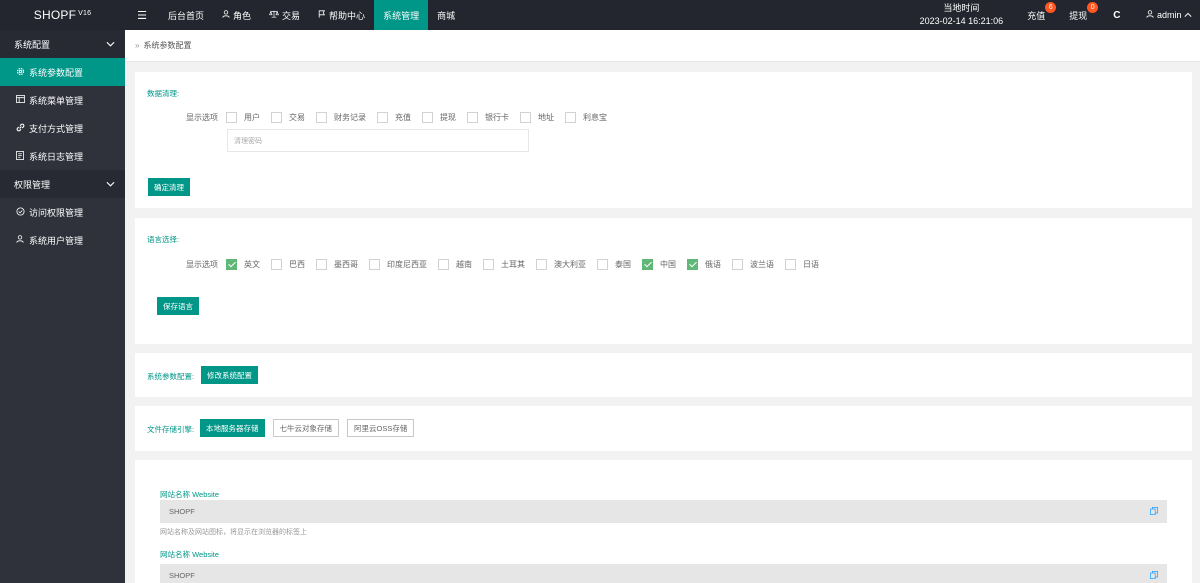 The height and width of the screenshot is (583, 1200). What do you see at coordinates (961, 21) in the screenshot?
I see `time-value: 2023-02-14 16:21:06` at bounding box center [961, 21].